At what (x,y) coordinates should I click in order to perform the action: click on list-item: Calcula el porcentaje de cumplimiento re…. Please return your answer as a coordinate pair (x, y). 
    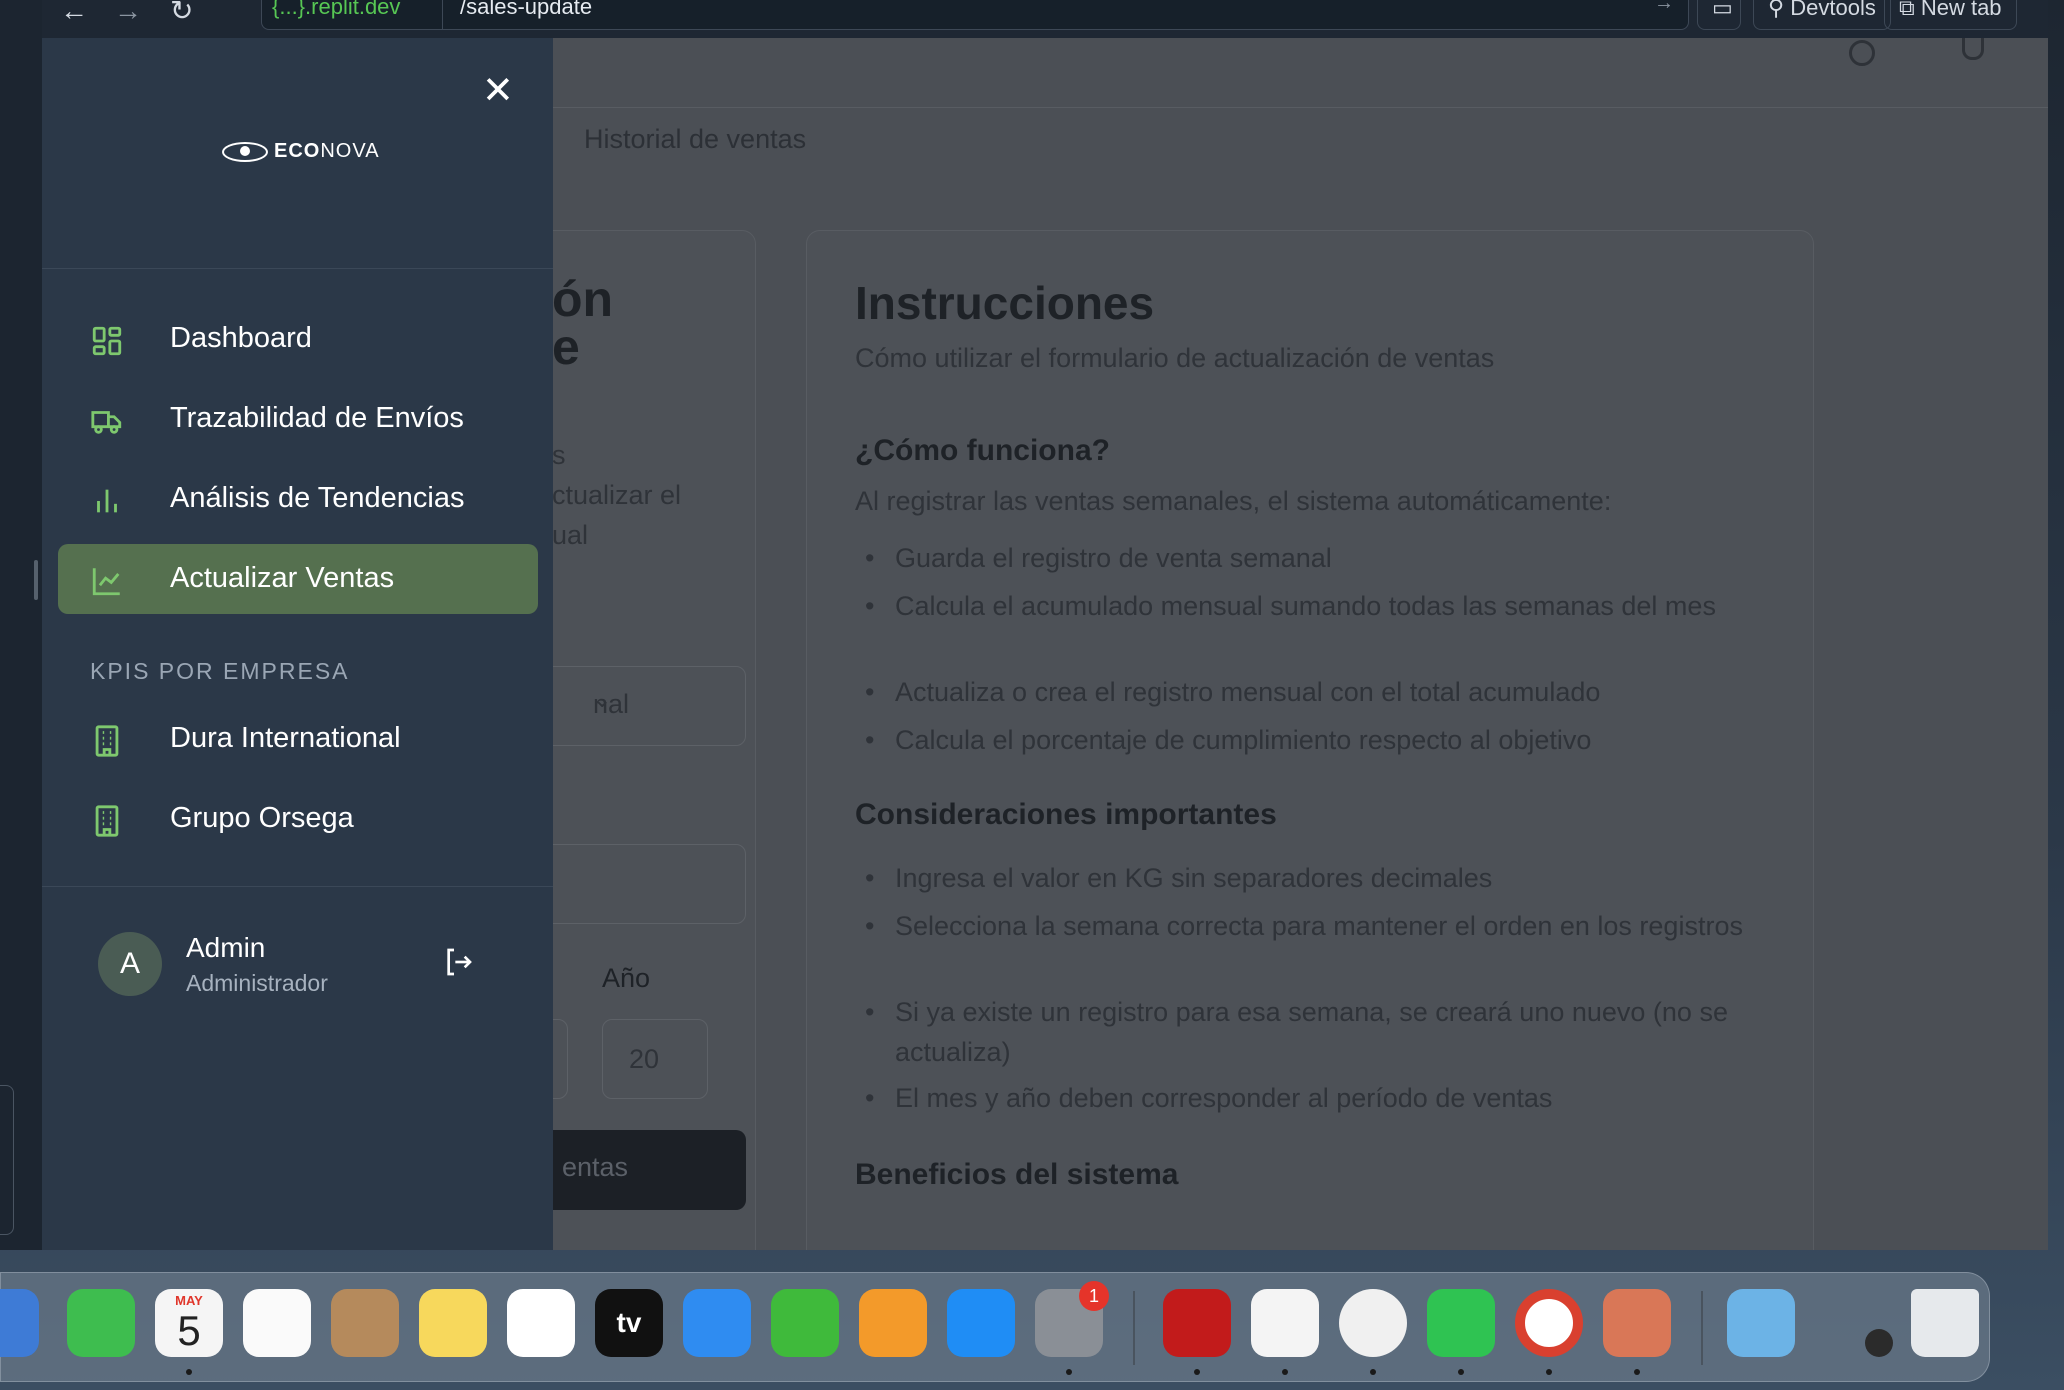
    Looking at the image, I should click on (1320, 740).